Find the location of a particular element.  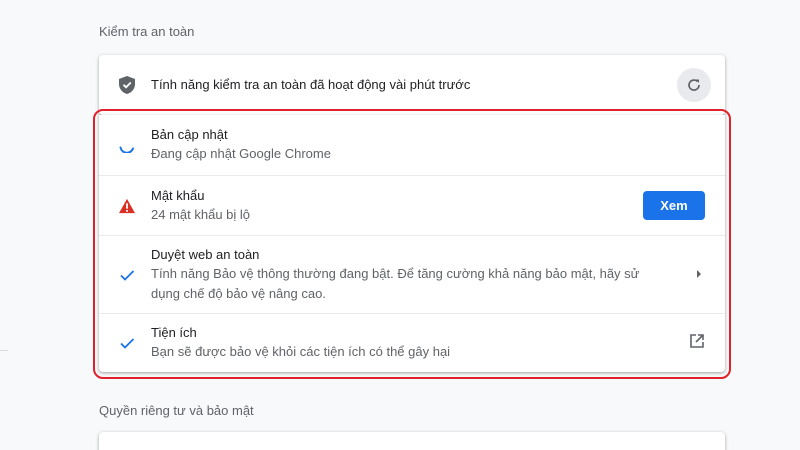

loading-spinner-icon is located at coordinates (127, 145).